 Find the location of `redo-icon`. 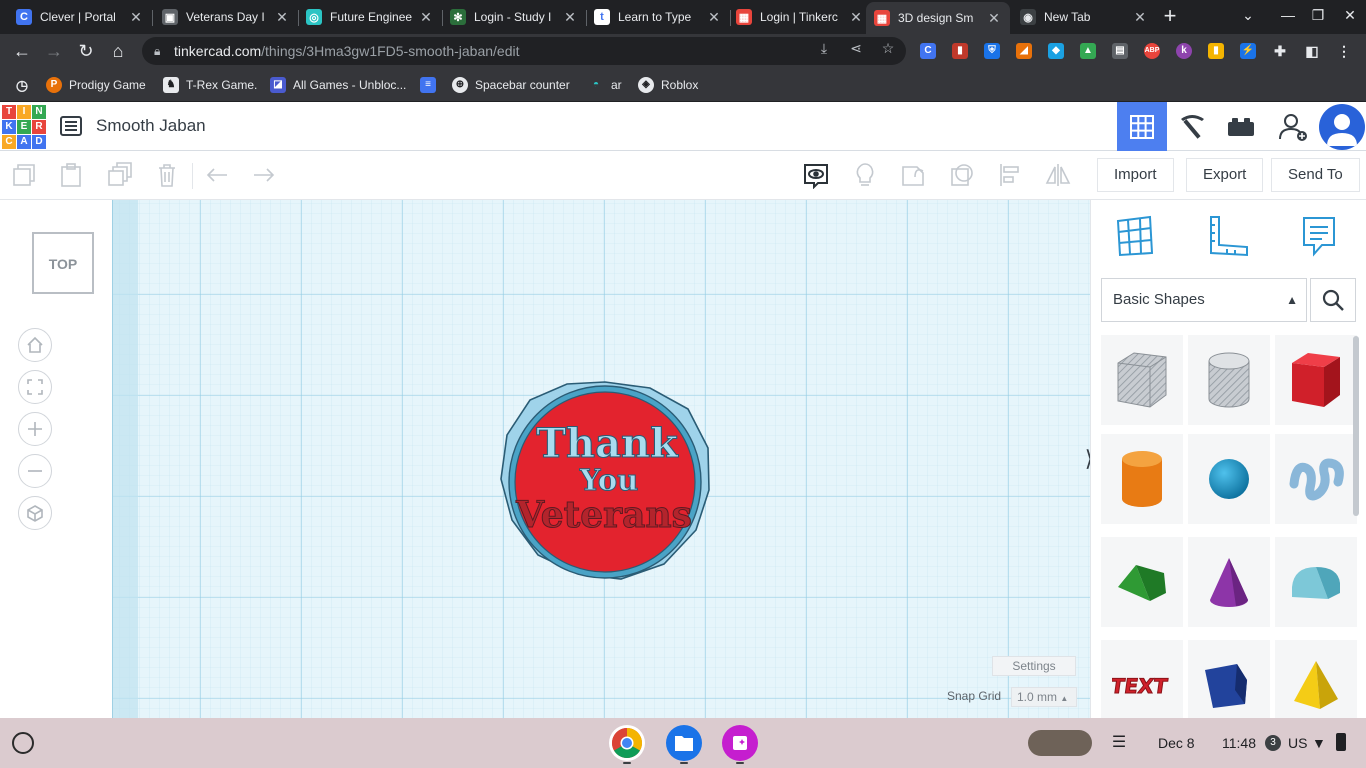

redo-icon is located at coordinates (264, 175).